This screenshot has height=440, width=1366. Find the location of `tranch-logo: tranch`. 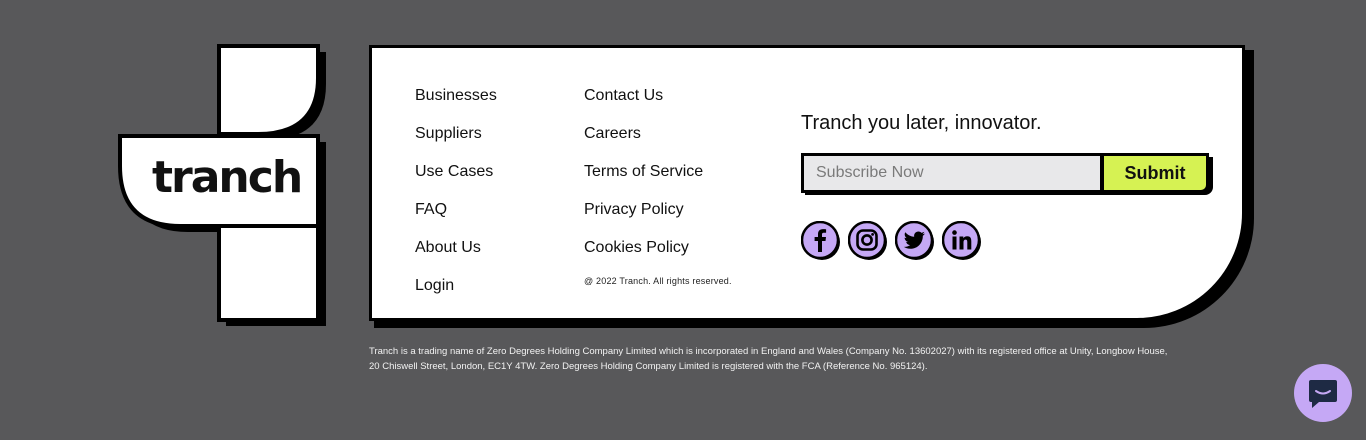

tranch-logo: tranch is located at coordinates (224, 186).